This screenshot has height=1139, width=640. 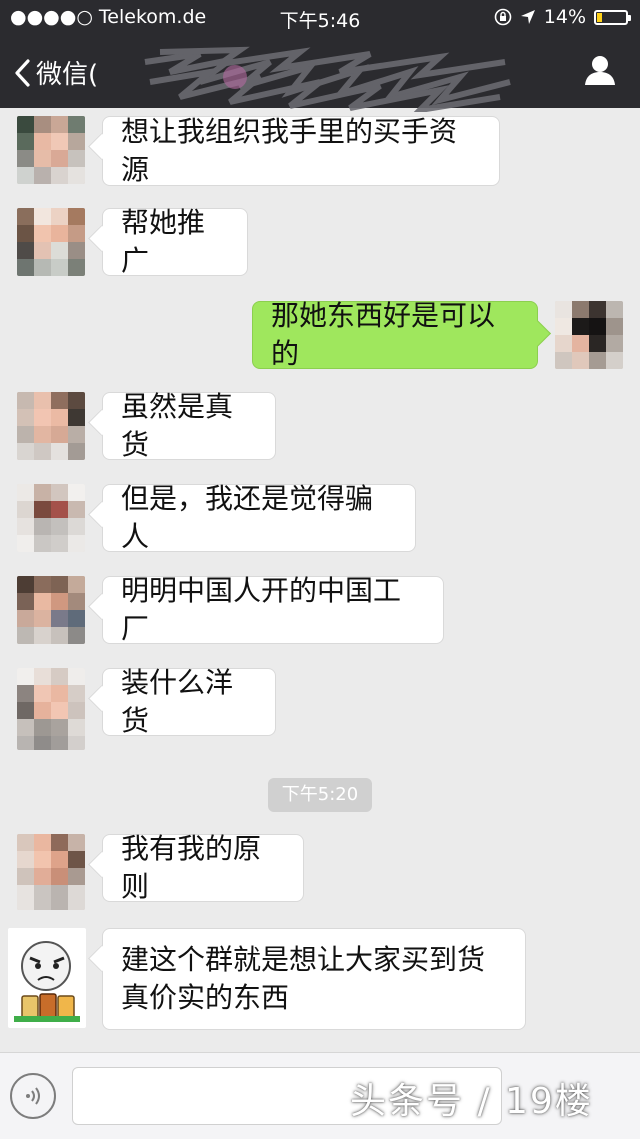 What do you see at coordinates (189, 425) in the screenshot?
I see `message-bubble: 虽然是真货` at bounding box center [189, 425].